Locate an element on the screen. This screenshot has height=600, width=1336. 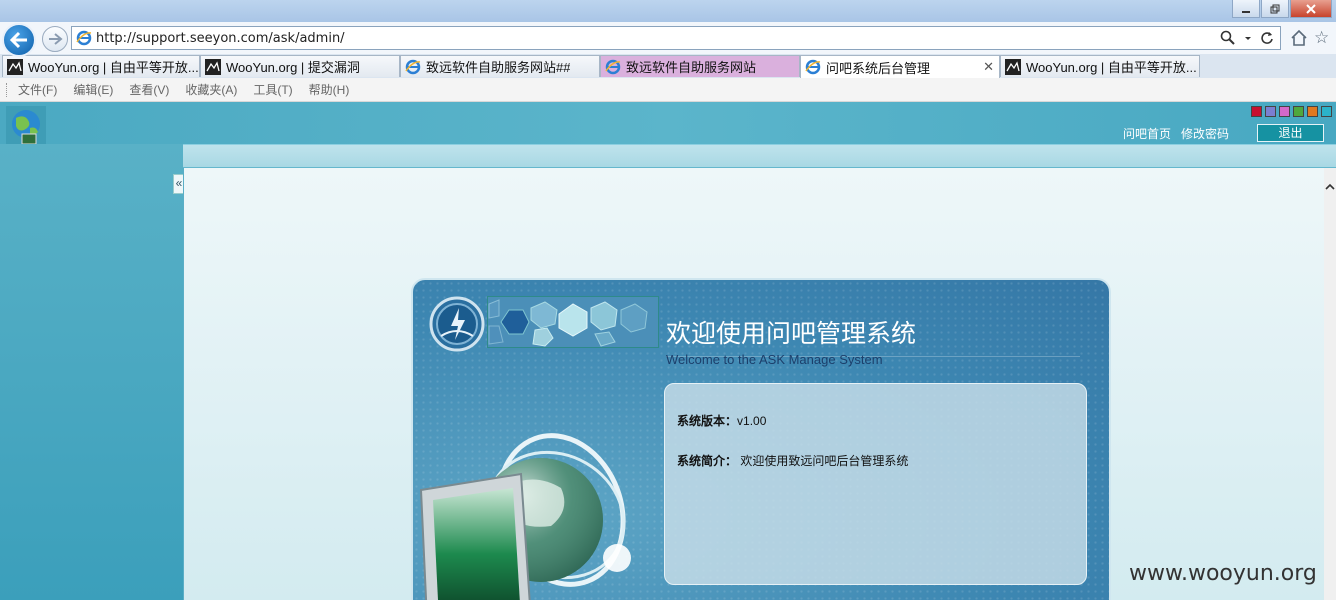
favorites-star-icon: ☆ is located at coordinates (1321, 38).